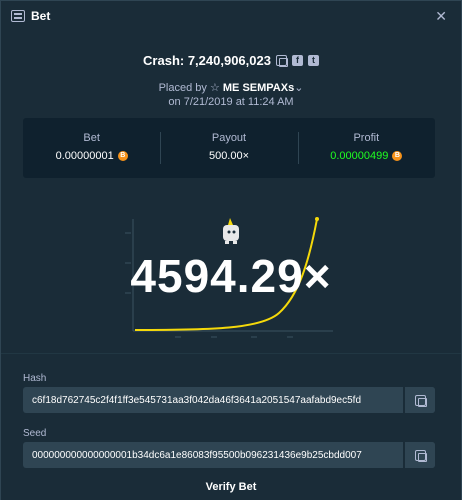 Image resolution: width=462 pixels, height=500 pixels. What do you see at coordinates (41, 16) in the screenshot?
I see `modal-title: Bet` at bounding box center [41, 16].